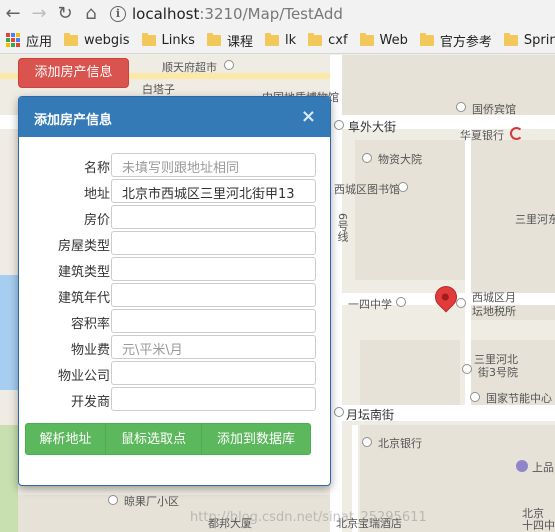 This screenshot has height=532, width=555. What do you see at coordinates (154, 439) in the screenshot?
I see `pick-point-button: 鼠标选取点` at bounding box center [154, 439].